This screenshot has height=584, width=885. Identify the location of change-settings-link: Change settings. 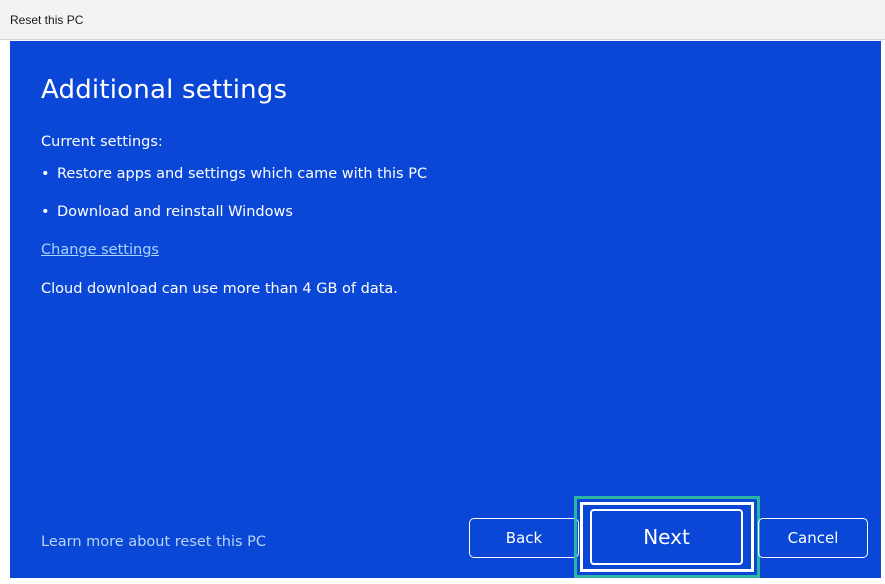
(100, 250).